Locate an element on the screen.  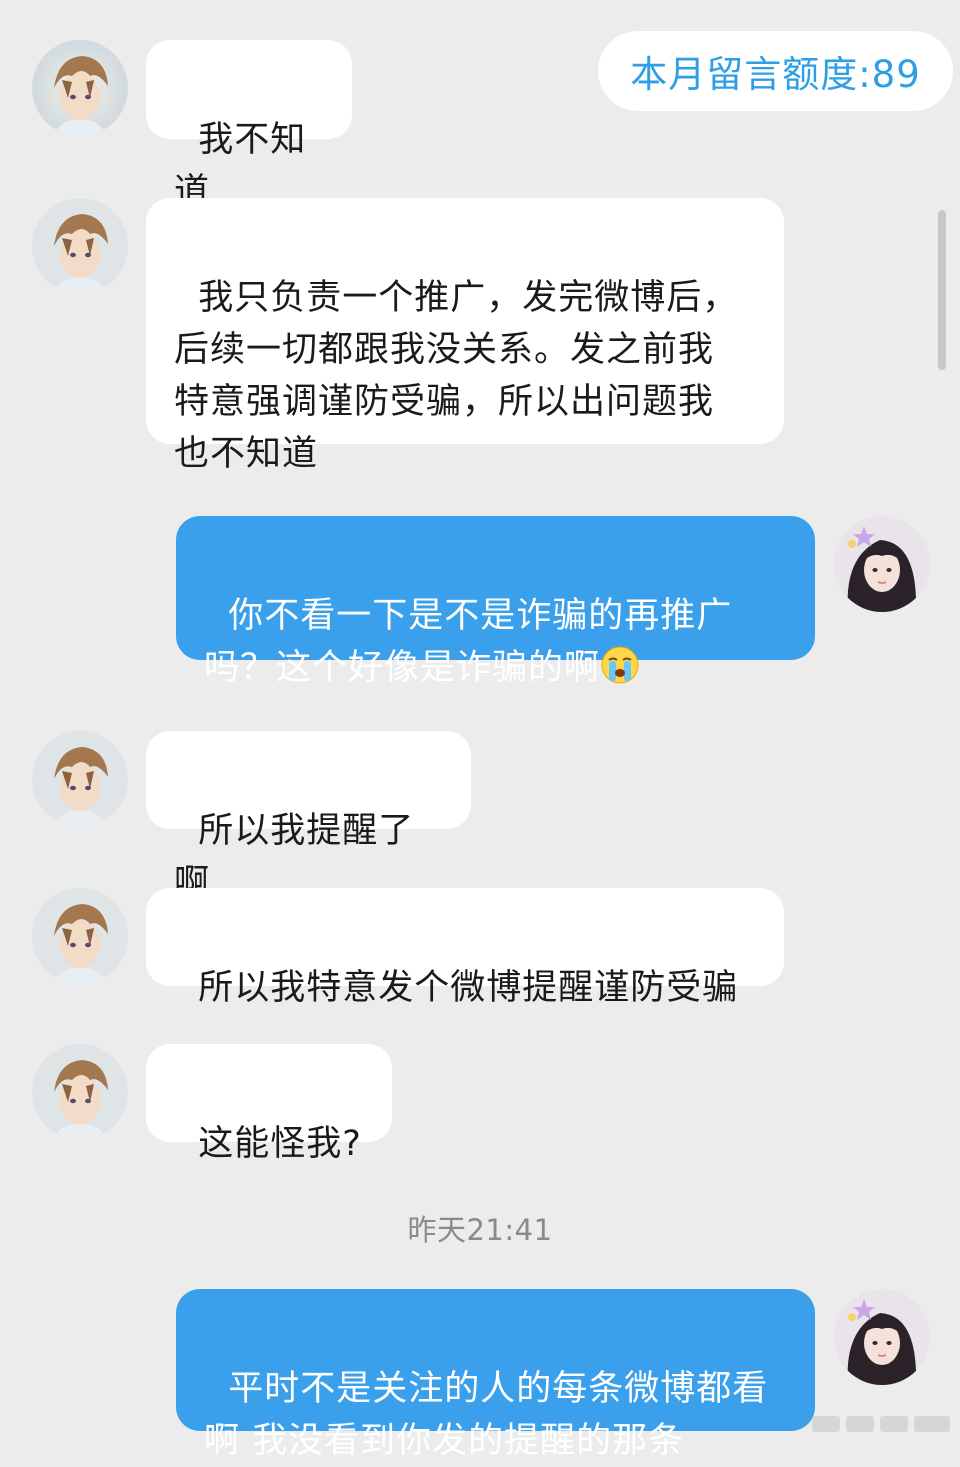
message-text: 平时不是关注的人的每条微博都看 啊 我没看到你发的提醒的那条 is located at coordinates (486, 1415).